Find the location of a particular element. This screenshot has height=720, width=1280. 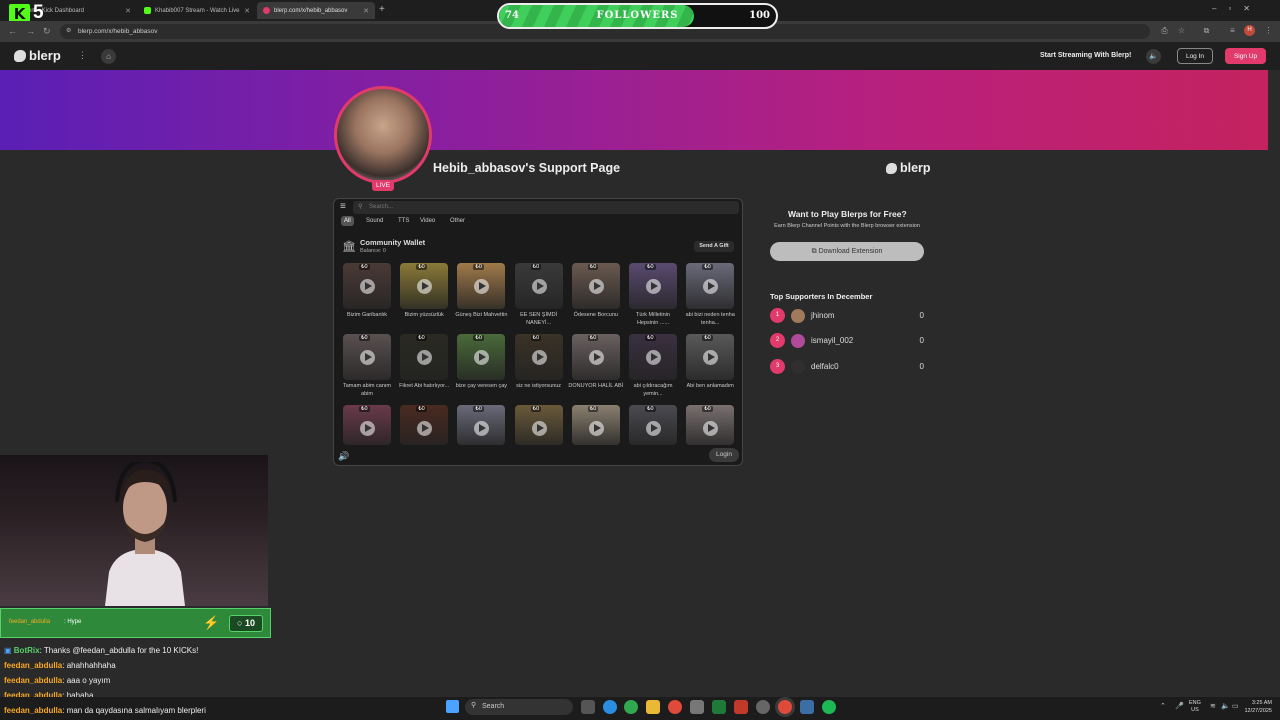

tray-chevron-icon: ⌃ is located at coordinates (1163, 706).